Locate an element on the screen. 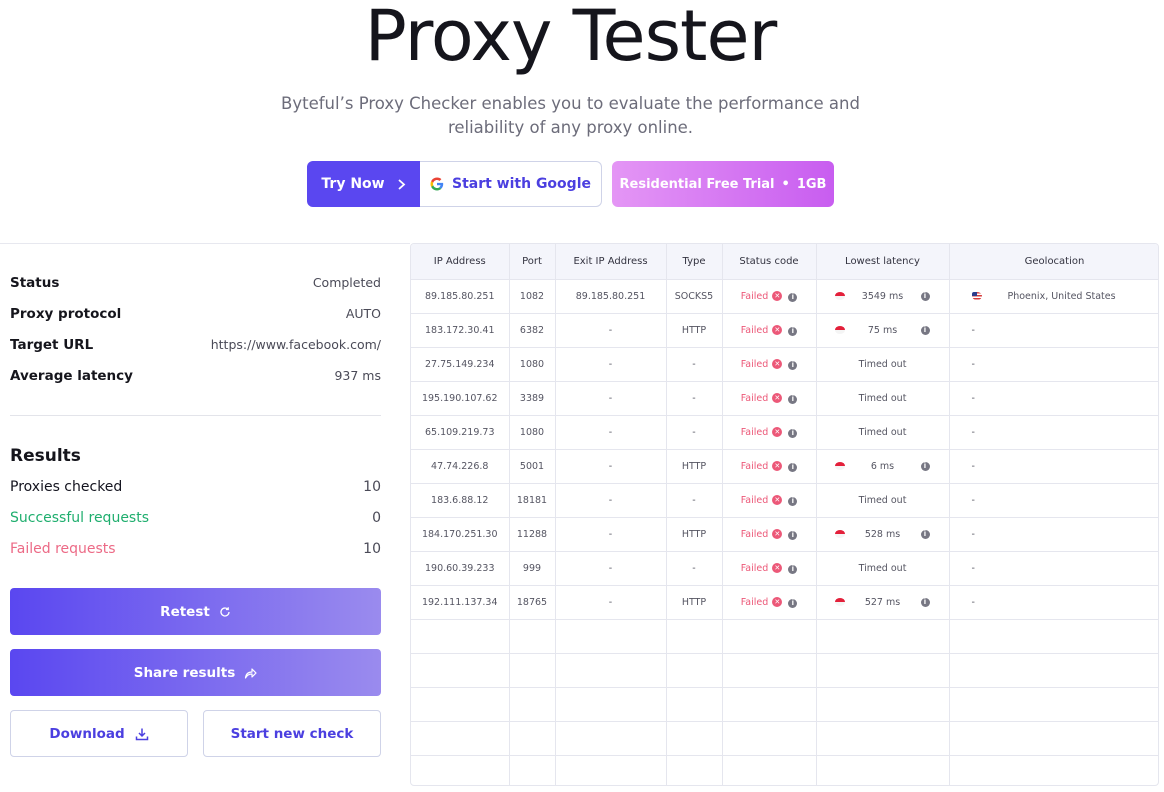  download-button: Download is located at coordinates (99, 733).